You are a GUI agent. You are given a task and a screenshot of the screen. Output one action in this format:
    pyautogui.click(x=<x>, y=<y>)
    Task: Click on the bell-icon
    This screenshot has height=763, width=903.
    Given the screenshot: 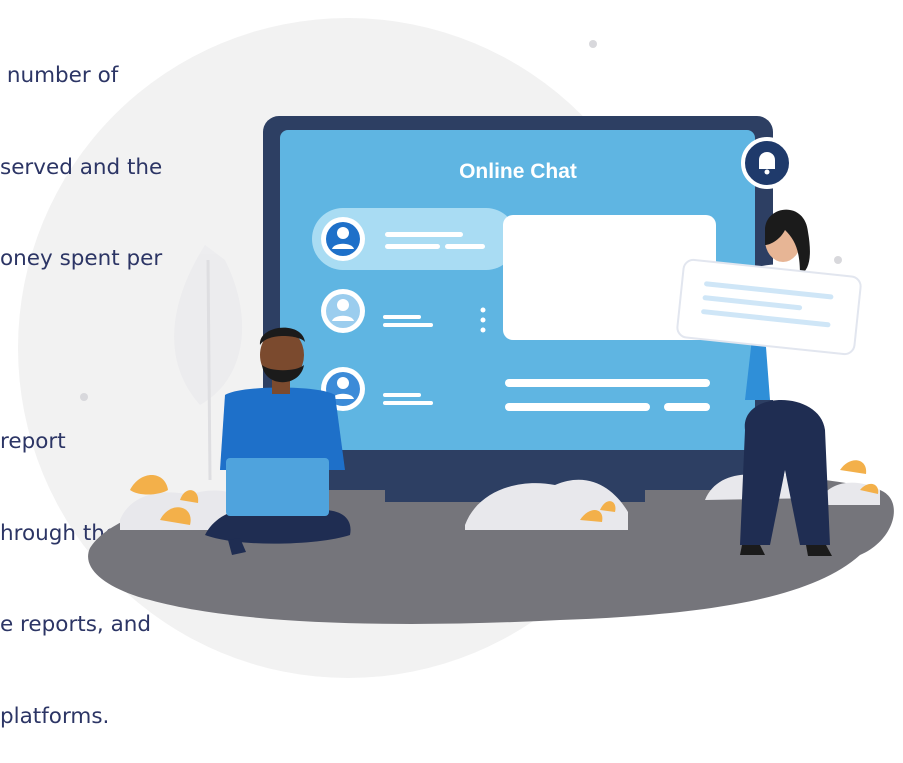 What is the action you would take?
    pyautogui.click(x=767, y=163)
    